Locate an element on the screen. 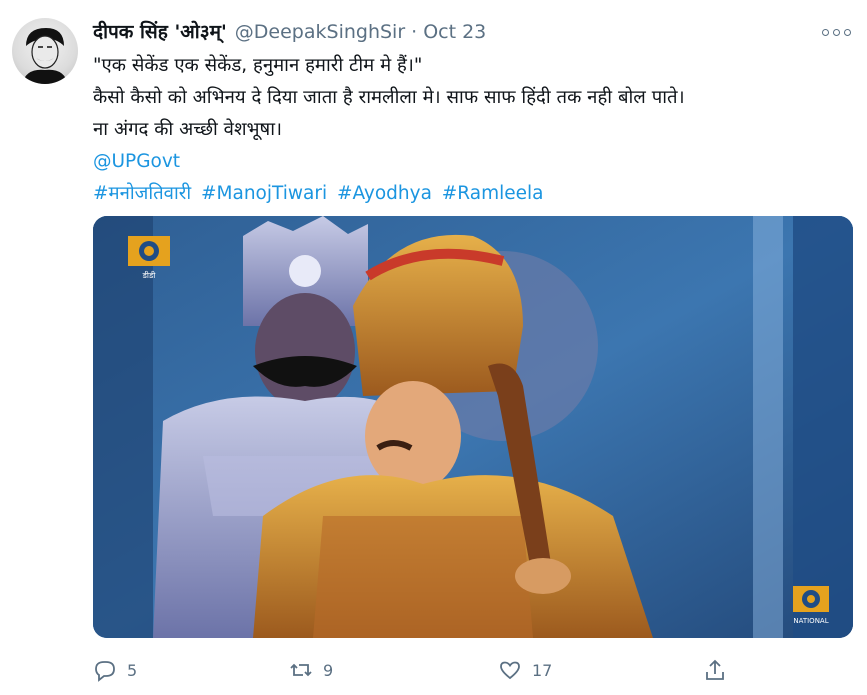  reply-count: 5 is located at coordinates (132, 670).